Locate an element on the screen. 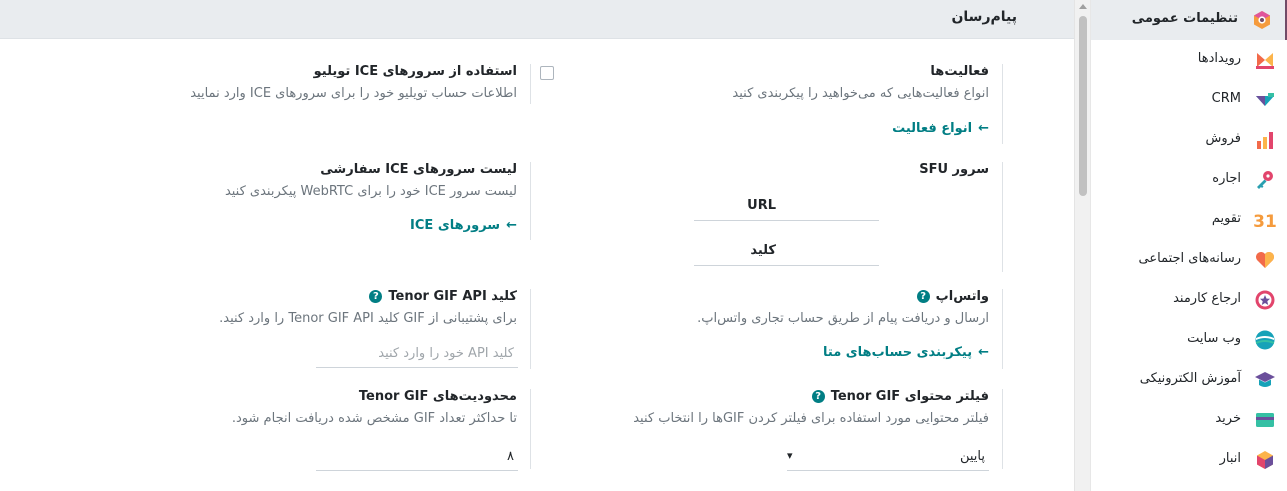  rental-icon is located at coordinates (1265, 180).